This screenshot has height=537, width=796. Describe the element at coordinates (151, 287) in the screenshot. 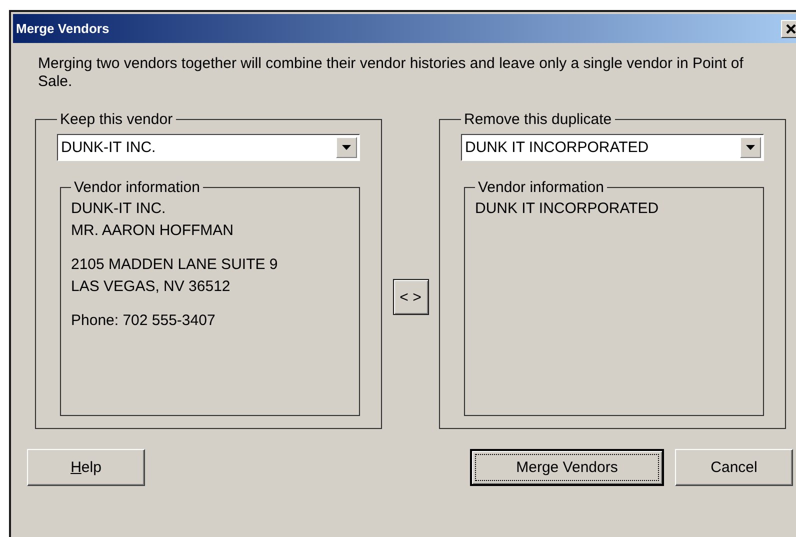

I see `info-line: LAS VEGAS, NV 36512` at that location.